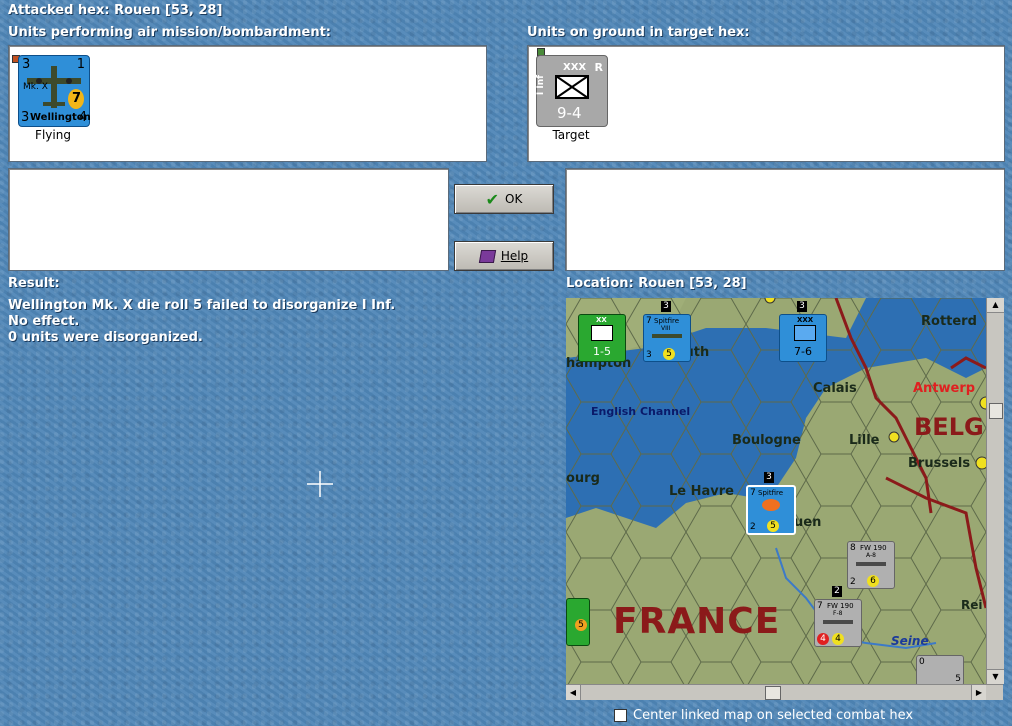 This screenshot has width=1012, height=726. I want to click on counter-aircraft-variant: VIII, so click(666, 328).